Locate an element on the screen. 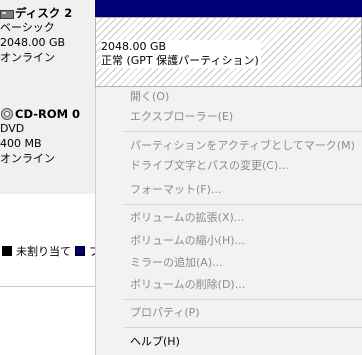  partition-size: 2048.00 GB is located at coordinates (134, 46).